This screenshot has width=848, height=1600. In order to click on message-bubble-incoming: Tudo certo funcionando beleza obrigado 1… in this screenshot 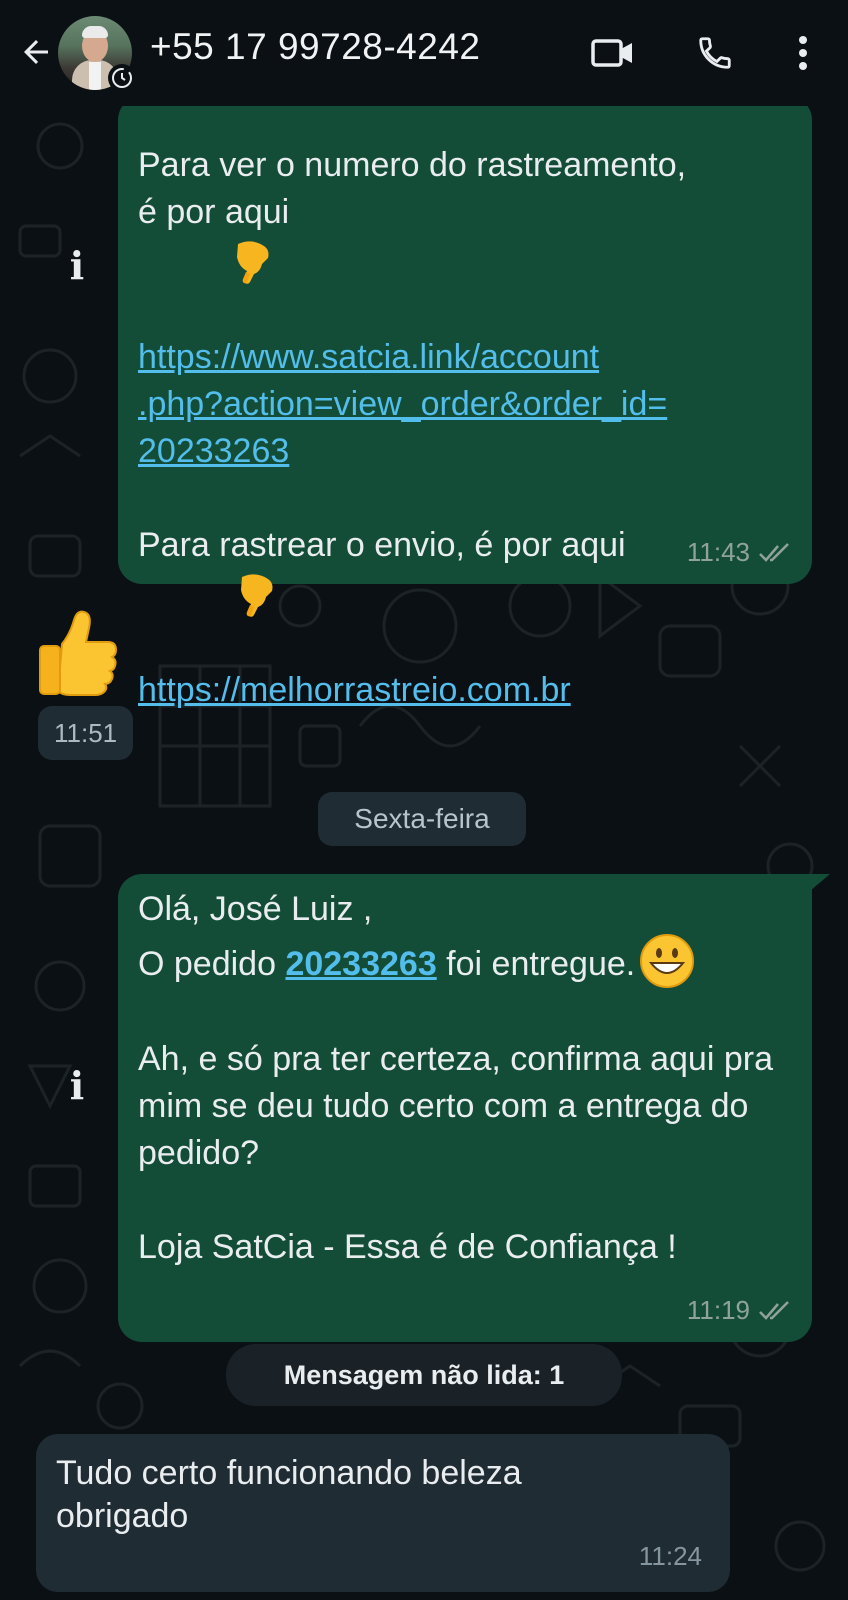, I will do `click(383, 1513)`.